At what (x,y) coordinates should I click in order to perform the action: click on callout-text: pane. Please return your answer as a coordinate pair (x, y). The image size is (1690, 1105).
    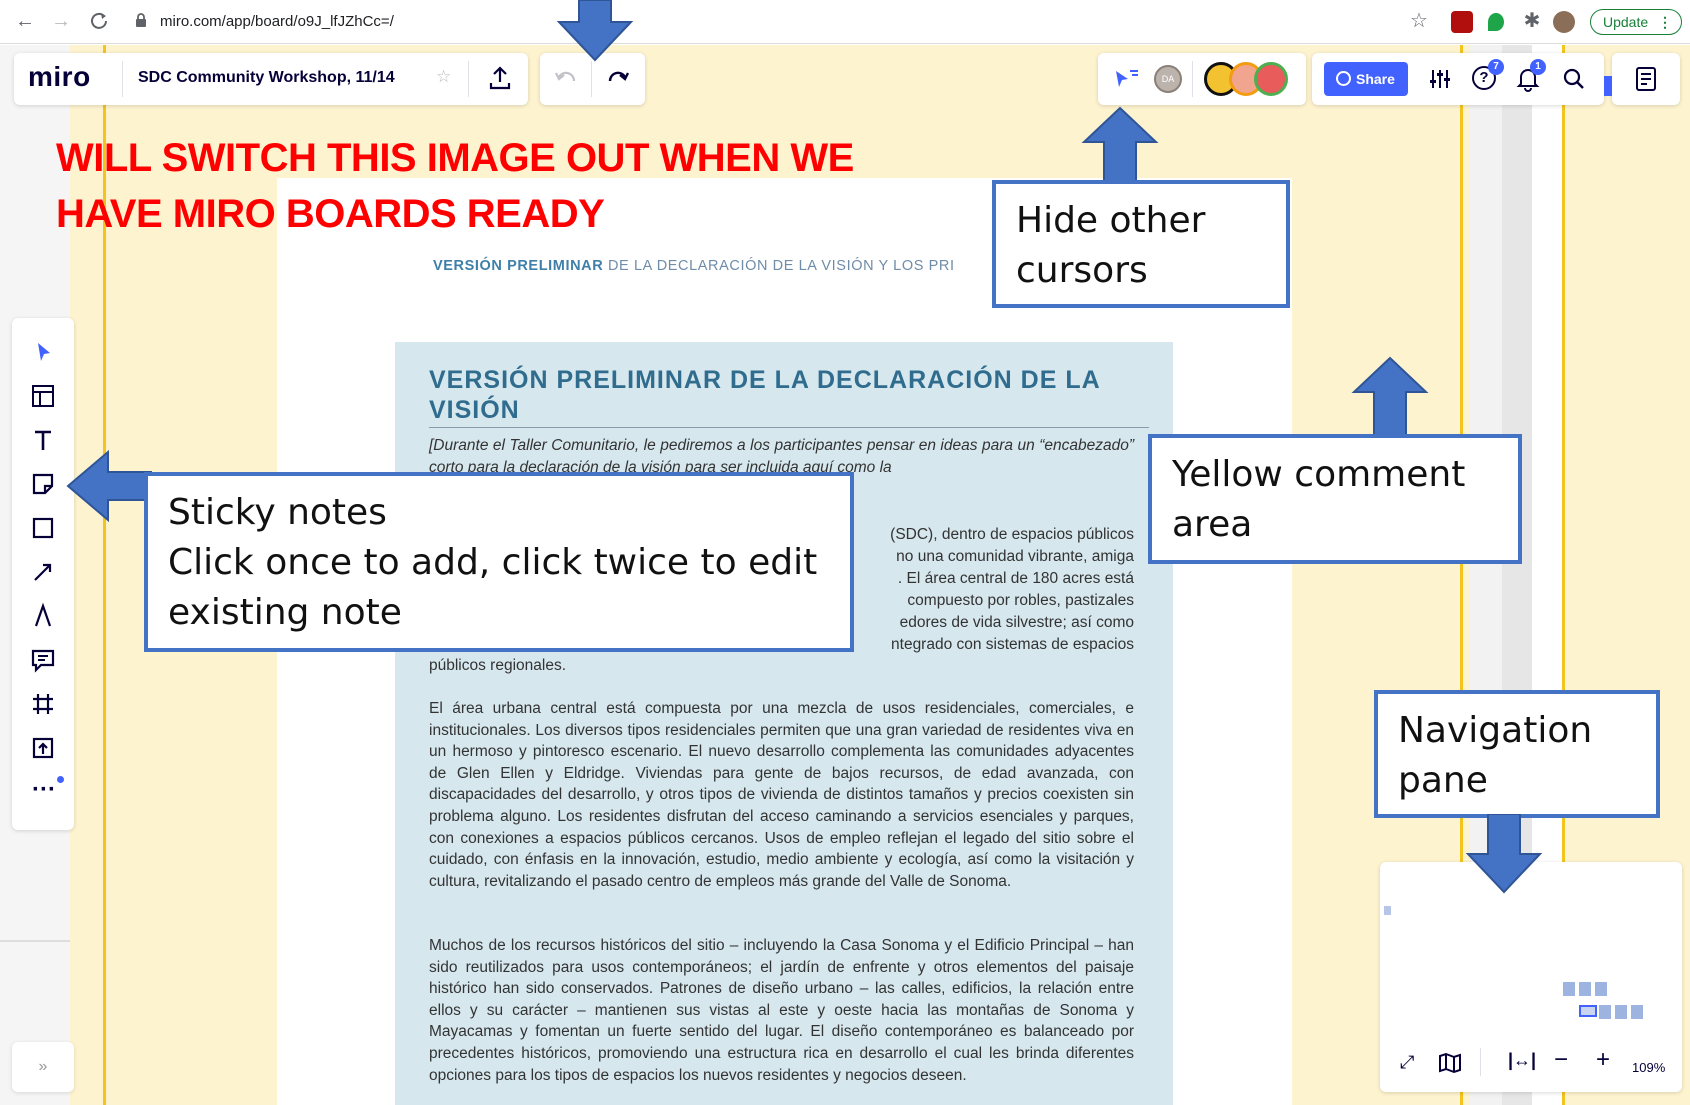
    Looking at the image, I should click on (1443, 780).